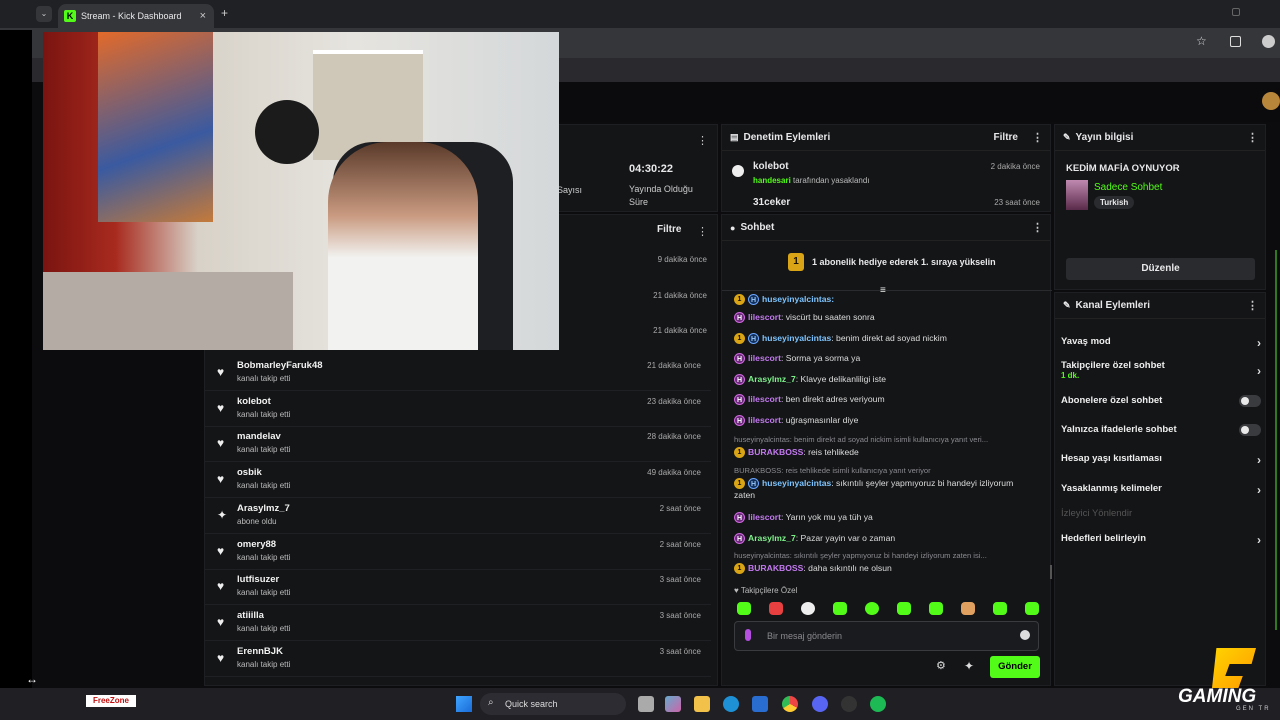 The height and width of the screenshot is (720, 1280). Describe the element at coordinates (1161, 370) in the screenshot. I see `followers-chat-action: Takipçilere özel sohbet 1 dk. ›` at that location.